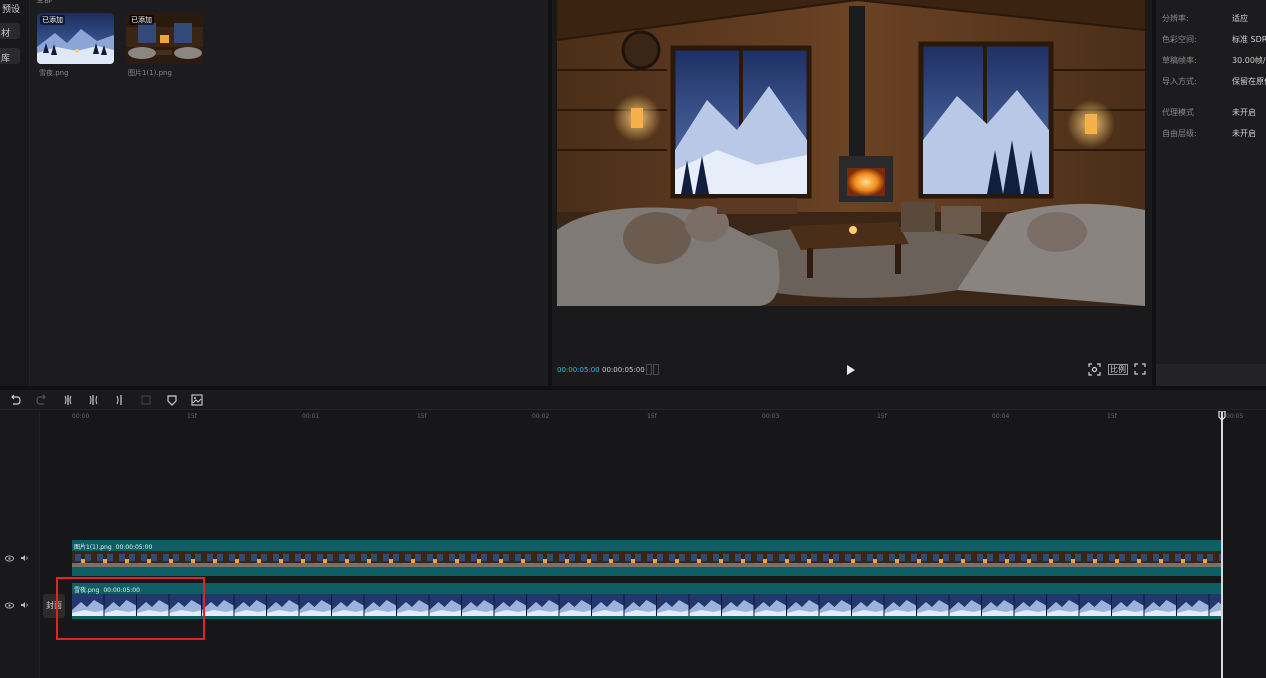 Image resolution: width=1266 pixels, height=678 pixels. Describe the element at coordinates (623, 370) in the screenshot. I see `total-time: 00:00:05:00` at that location.